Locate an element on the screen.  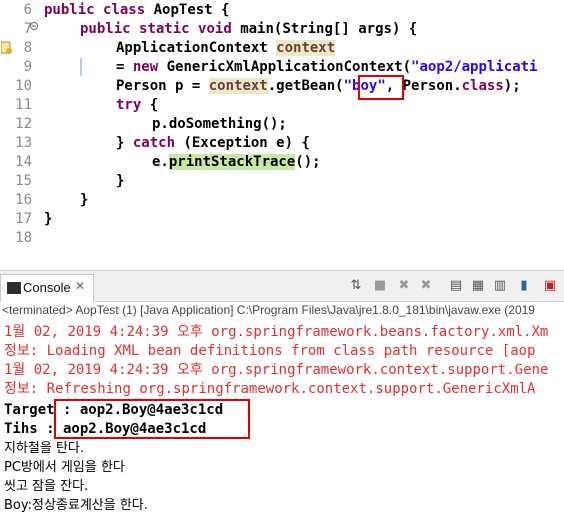
line-number: 17 is located at coordinates (23, 219).